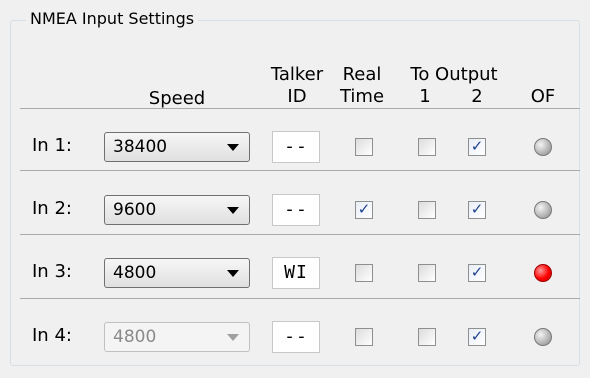 The width and height of the screenshot is (590, 378). Describe the element at coordinates (296, 337) in the screenshot. I see `input-4-talker-id-field: --` at that location.